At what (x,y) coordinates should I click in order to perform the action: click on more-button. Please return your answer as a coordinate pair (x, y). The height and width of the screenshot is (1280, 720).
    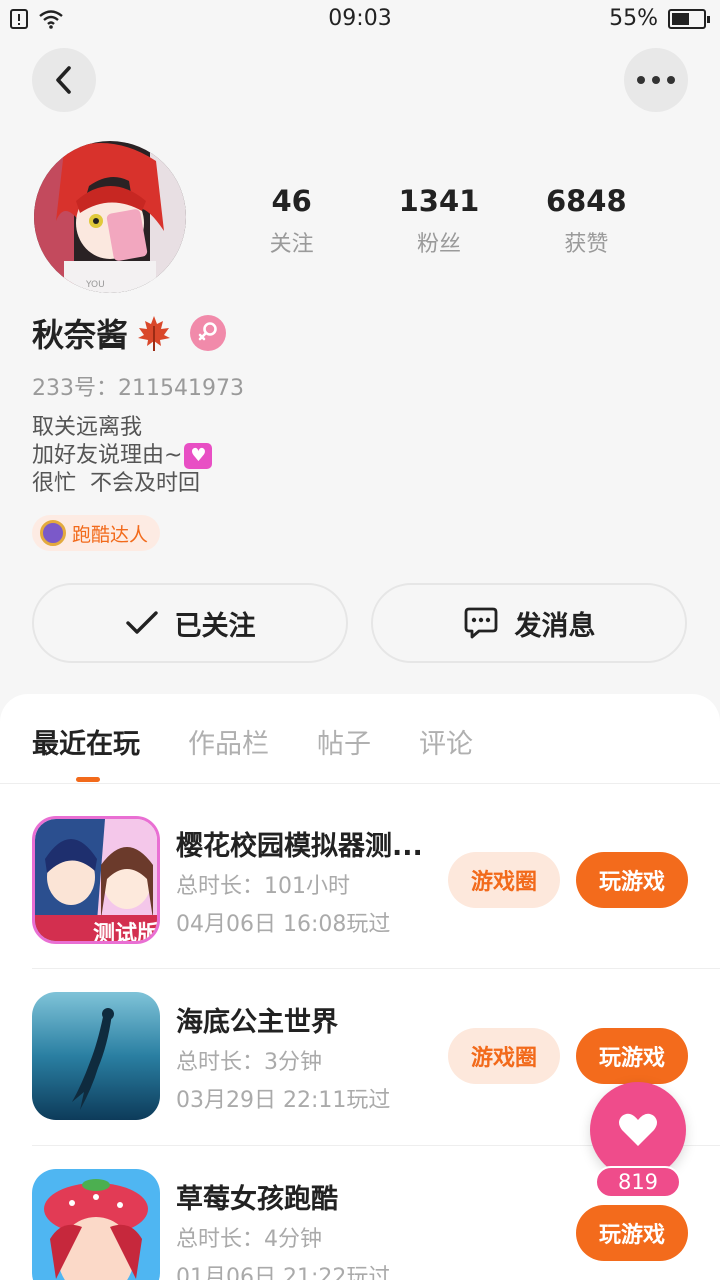
    Looking at the image, I should click on (656, 80).